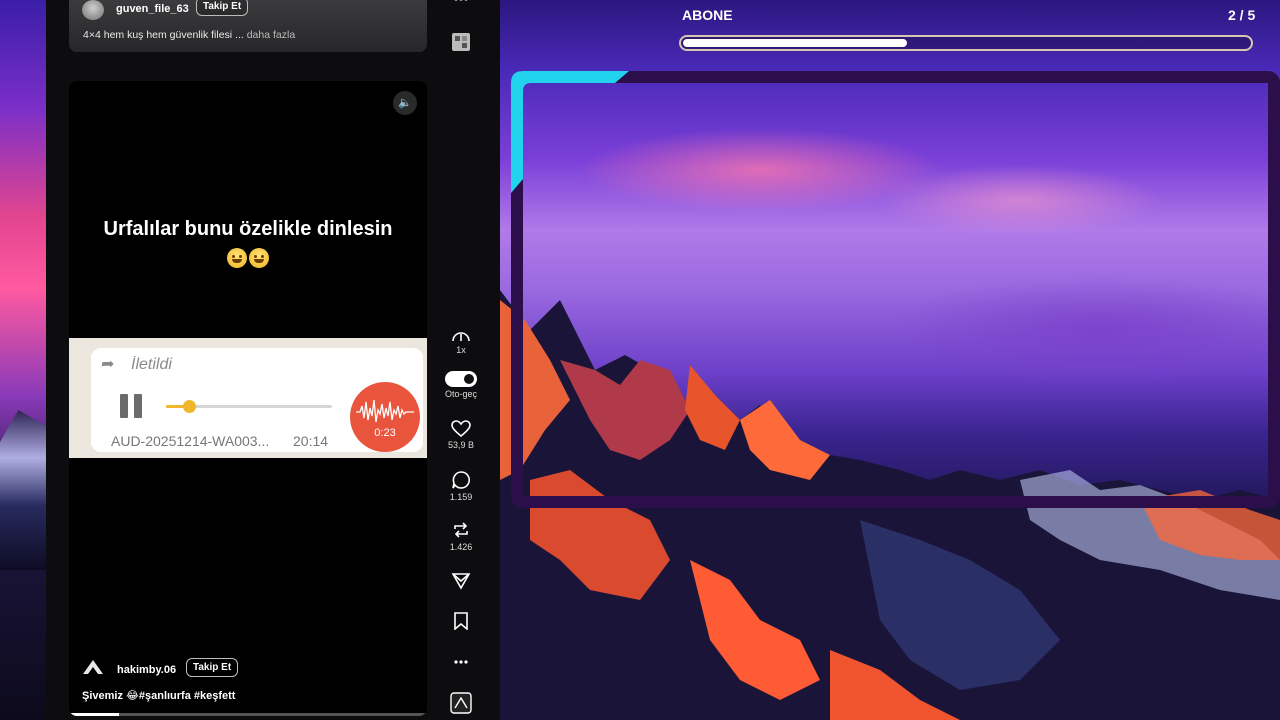  Describe the element at coordinates (461, 3) in the screenshot. I see `more-top-icon` at that location.